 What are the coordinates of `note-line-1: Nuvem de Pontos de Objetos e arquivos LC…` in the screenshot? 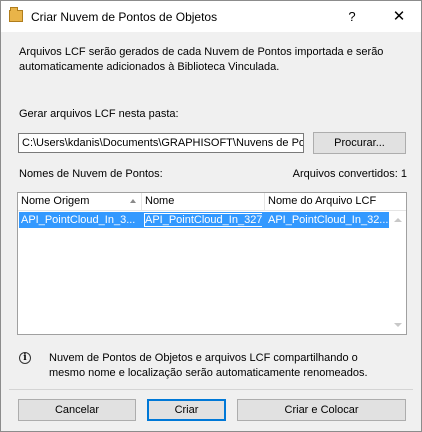 It's located at (203, 358).